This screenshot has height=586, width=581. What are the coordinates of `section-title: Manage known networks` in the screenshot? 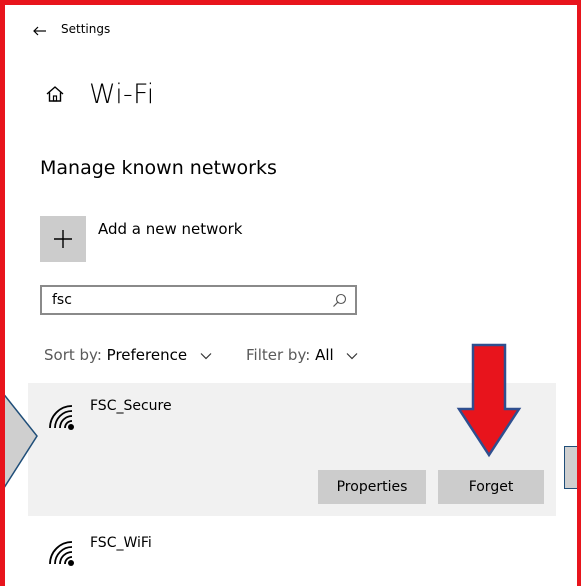 It's located at (158, 168).